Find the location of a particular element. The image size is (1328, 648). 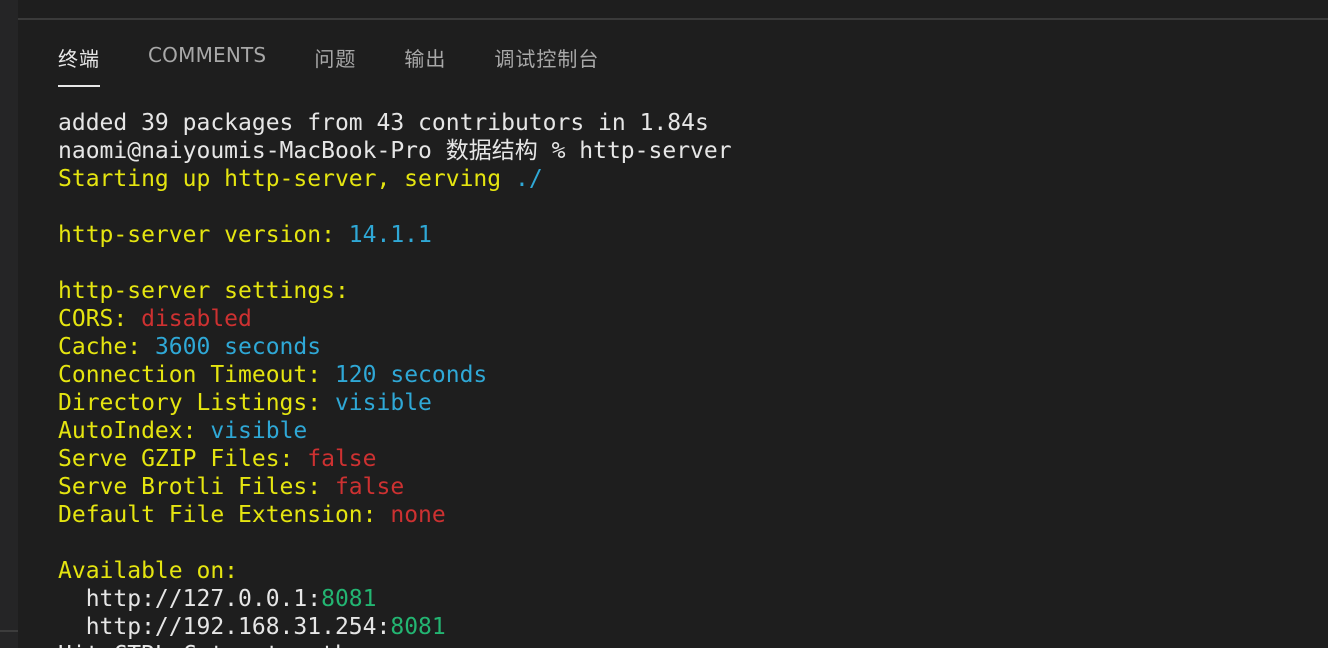

terminal-text-segment: none is located at coordinates (418, 515).